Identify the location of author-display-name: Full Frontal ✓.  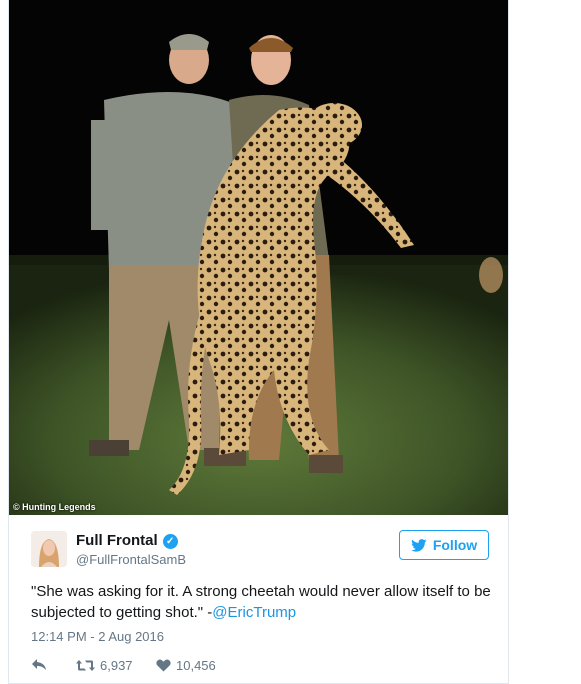
(127, 540).